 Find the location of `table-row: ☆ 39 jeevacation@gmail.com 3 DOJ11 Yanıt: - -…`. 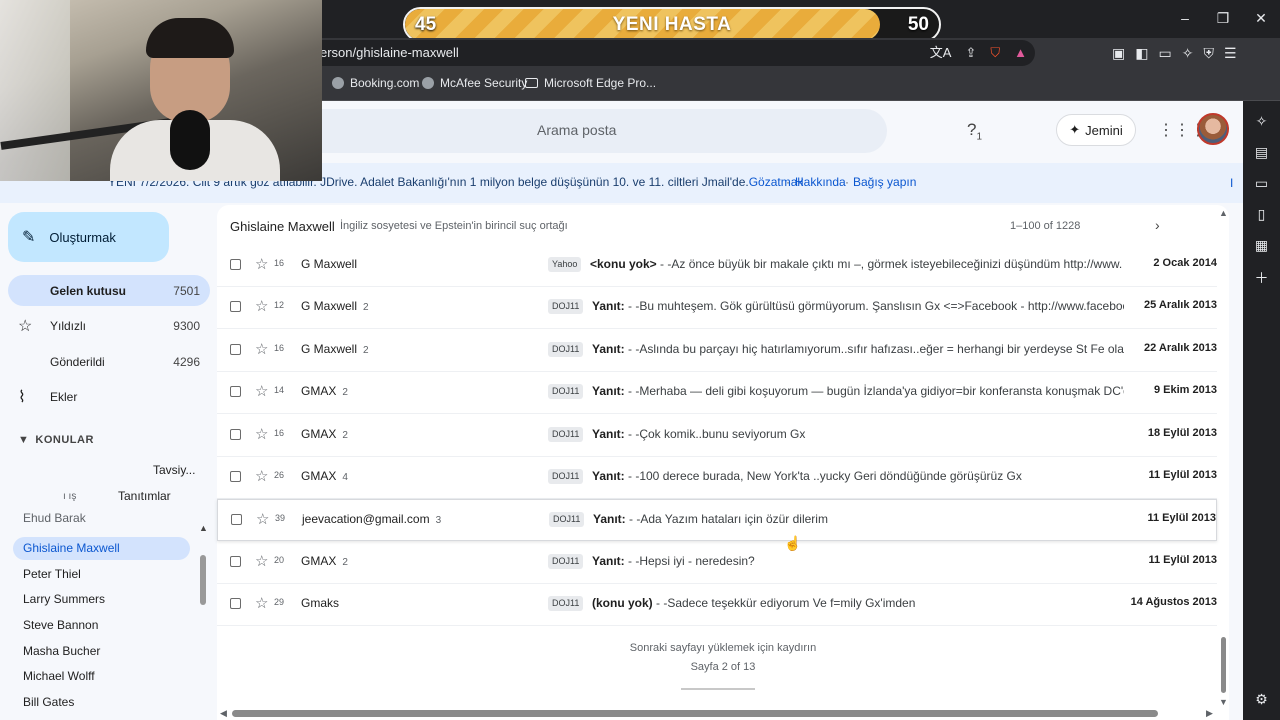

table-row: ☆ 39 jeevacation@gmail.com 3 DOJ11 Yanıt: - -… is located at coordinates (717, 520).